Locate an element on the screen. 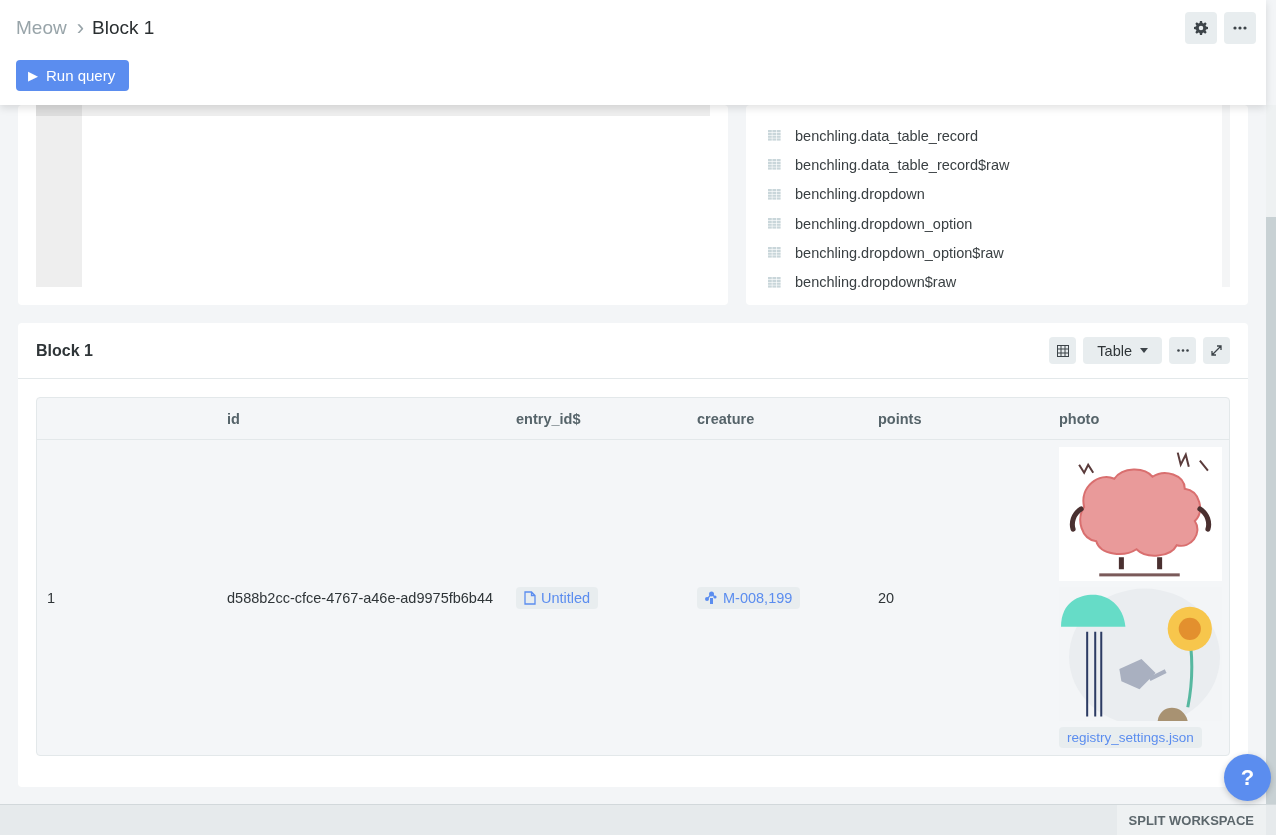  expand-icon is located at coordinates (1216, 350).